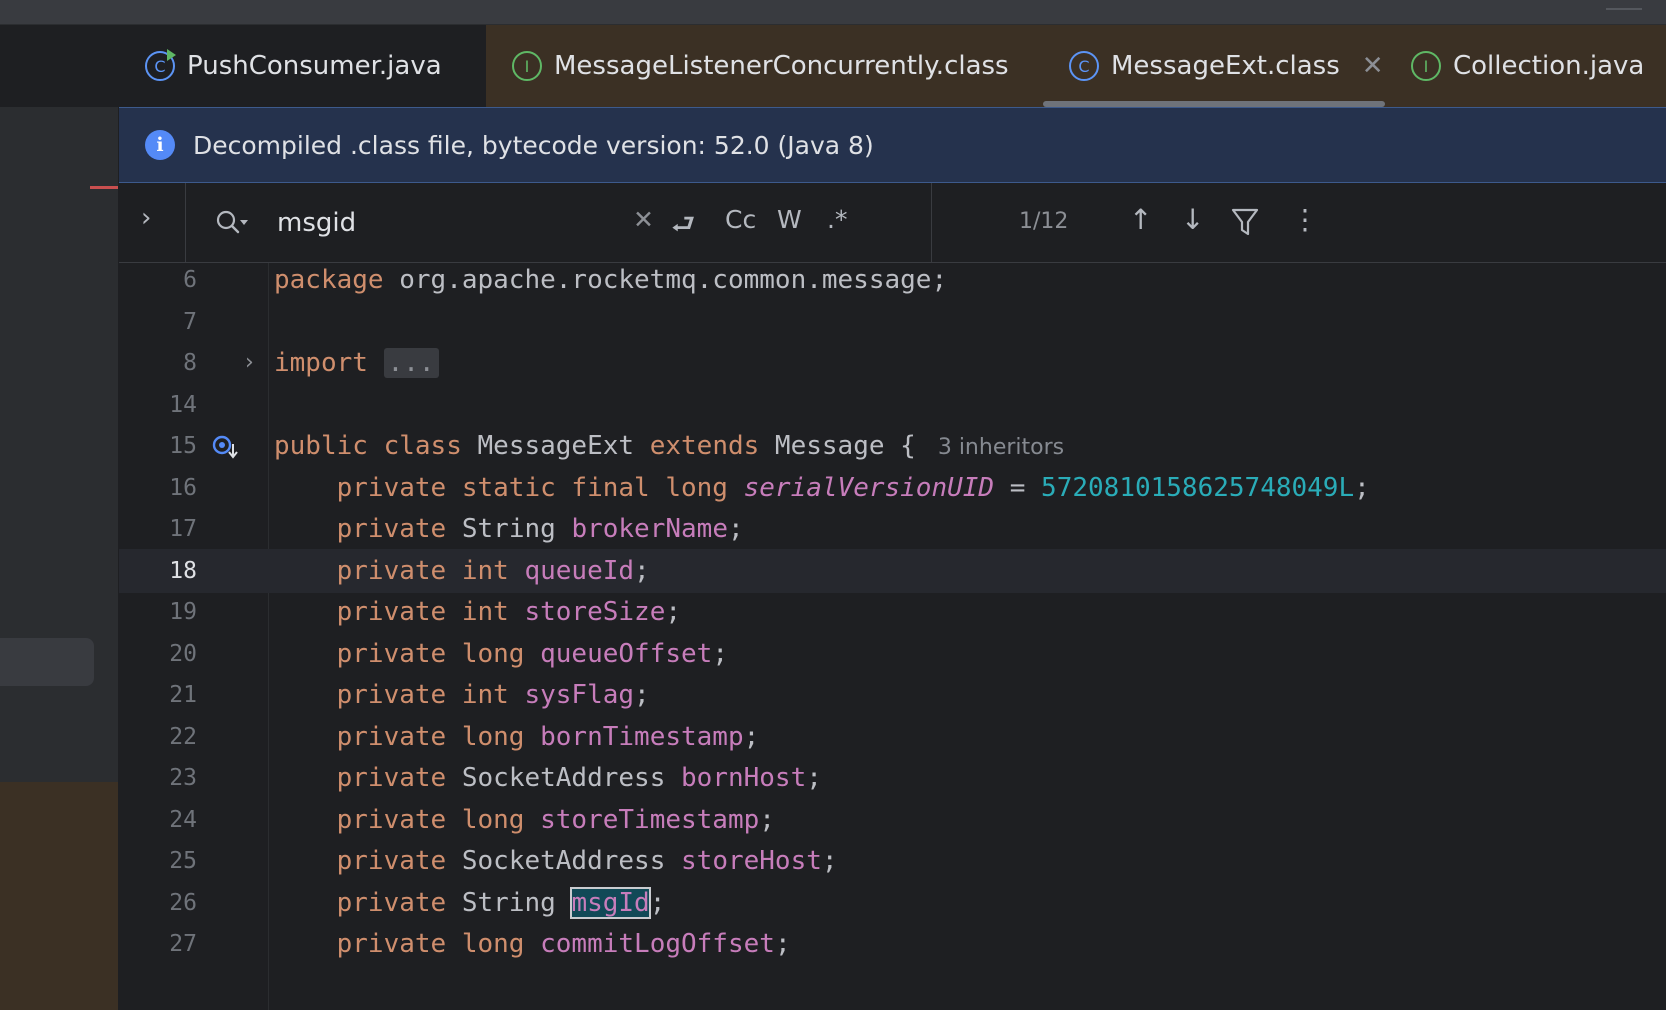 The image size is (1666, 1010). What do you see at coordinates (1044, 221) in the screenshot?
I see `match-count: 1/12` at bounding box center [1044, 221].